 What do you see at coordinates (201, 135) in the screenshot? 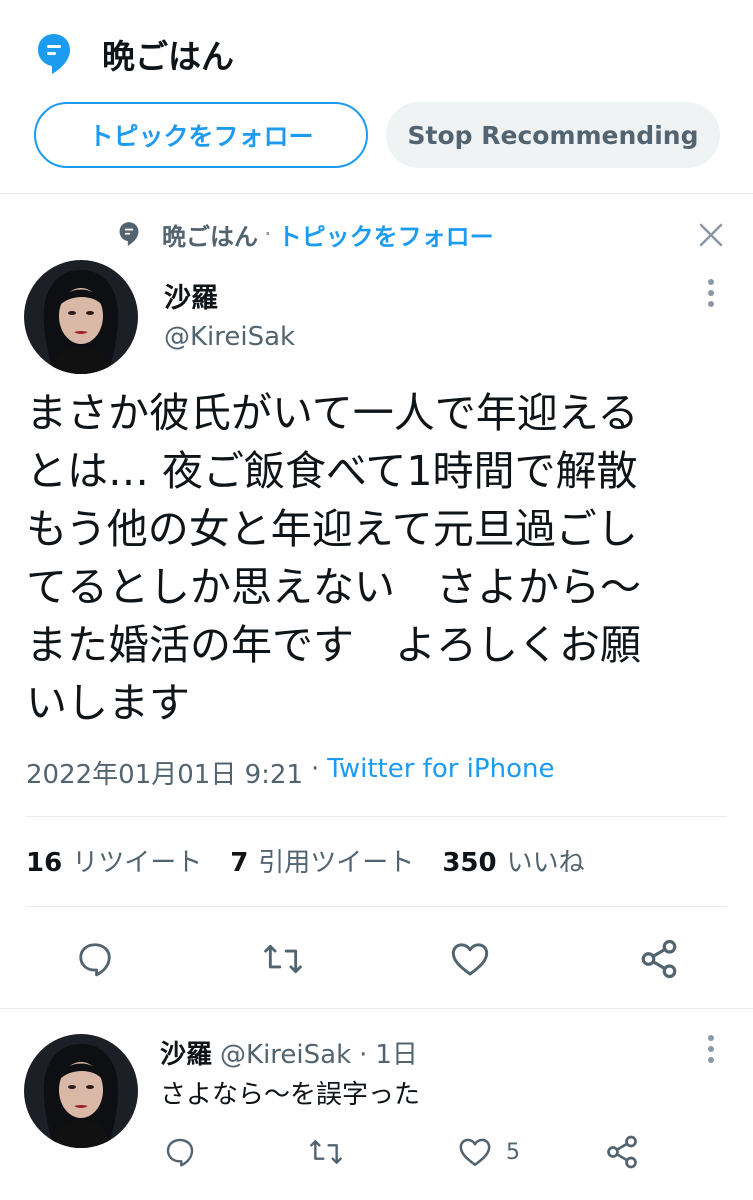
I see `follow-topic-button: トピックをフォロー` at bounding box center [201, 135].